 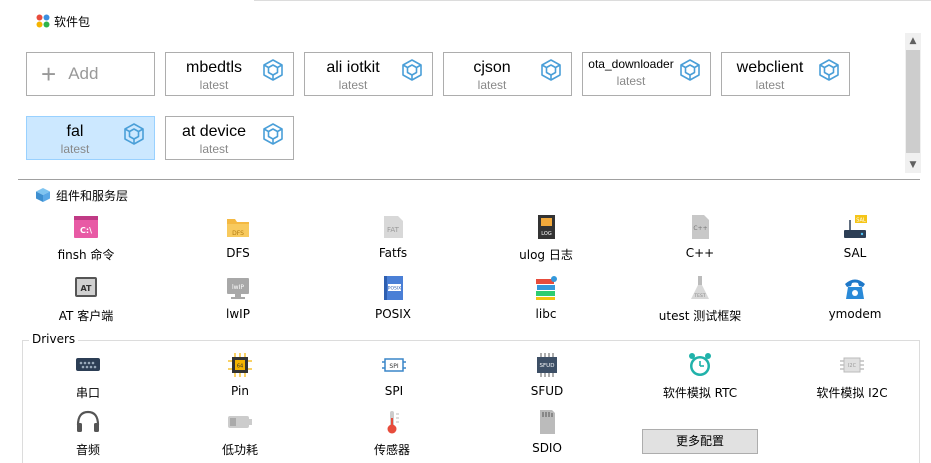 What do you see at coordinates (43, 21) in the screenshot?
I see `colorful-dots-icon` at bounding box center [43, 21].